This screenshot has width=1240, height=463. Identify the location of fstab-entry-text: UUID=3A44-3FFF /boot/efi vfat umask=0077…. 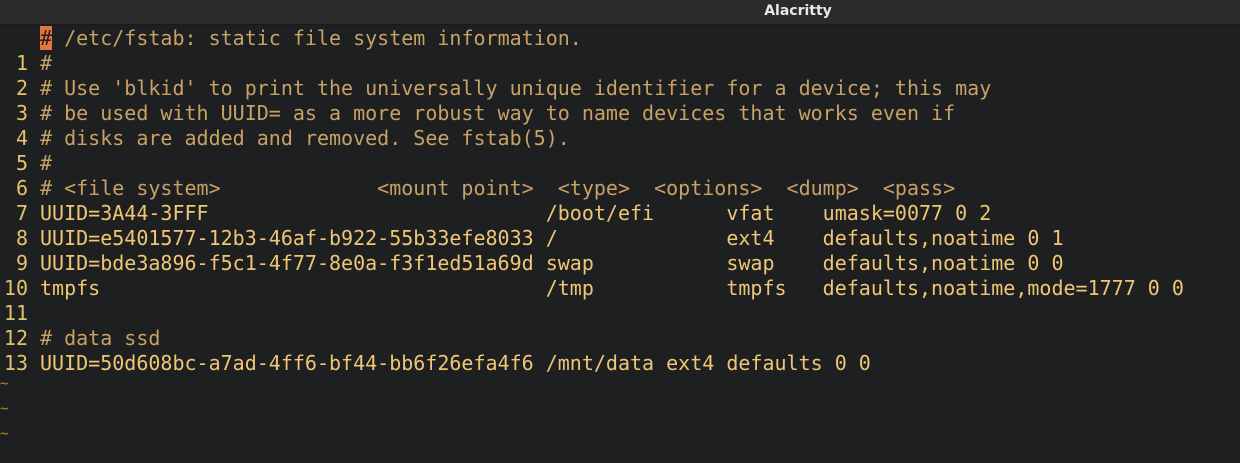
(515, 213).